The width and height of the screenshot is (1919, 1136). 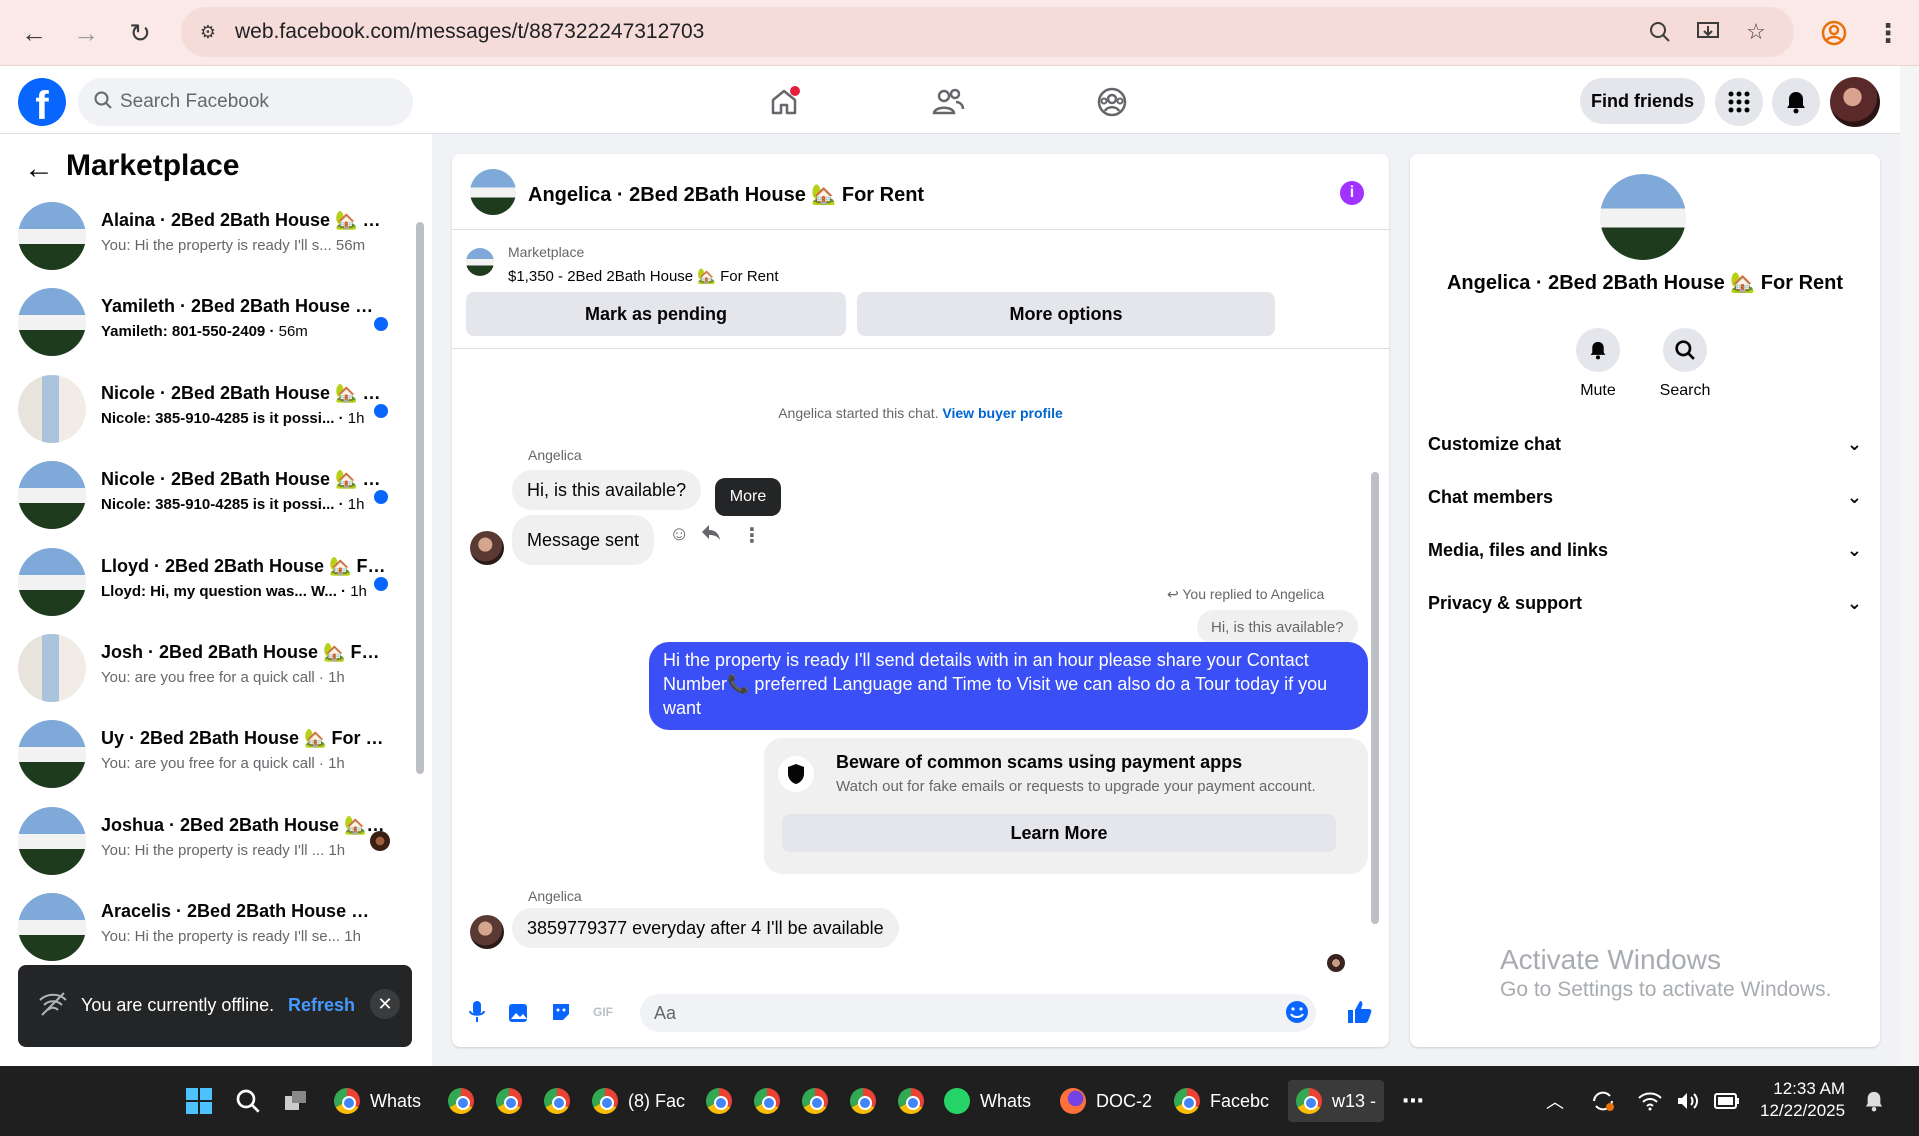 I want to click on page-scrollbar, so click(x=1909, y=566).